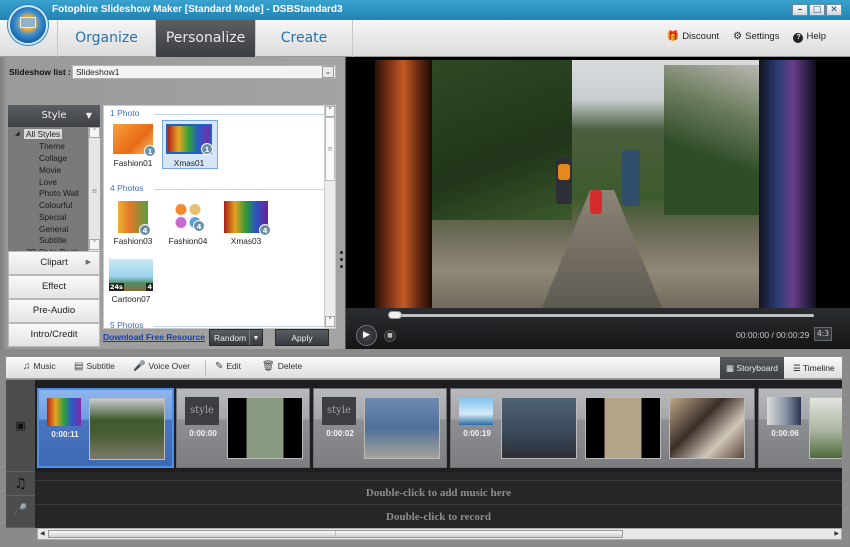 This screenshot has width=850, height=547. What do you see at coordinates (390, 336) in the screenshot?
I see `stop-button: ■` at bounding box center [390, 336].